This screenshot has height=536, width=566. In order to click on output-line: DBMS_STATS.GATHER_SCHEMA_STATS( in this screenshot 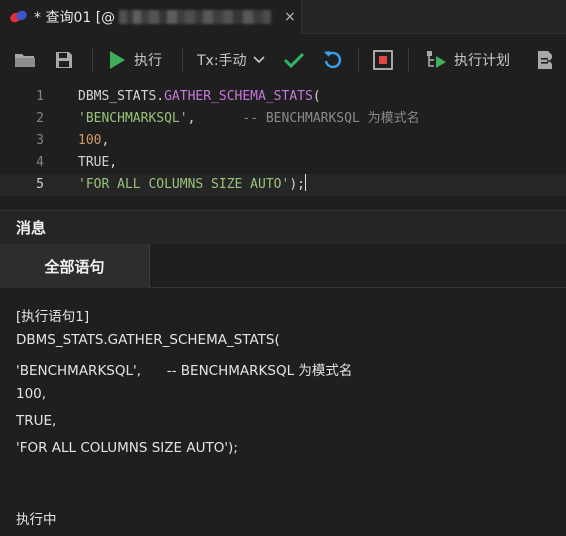, I will do `click(148, 340)`.